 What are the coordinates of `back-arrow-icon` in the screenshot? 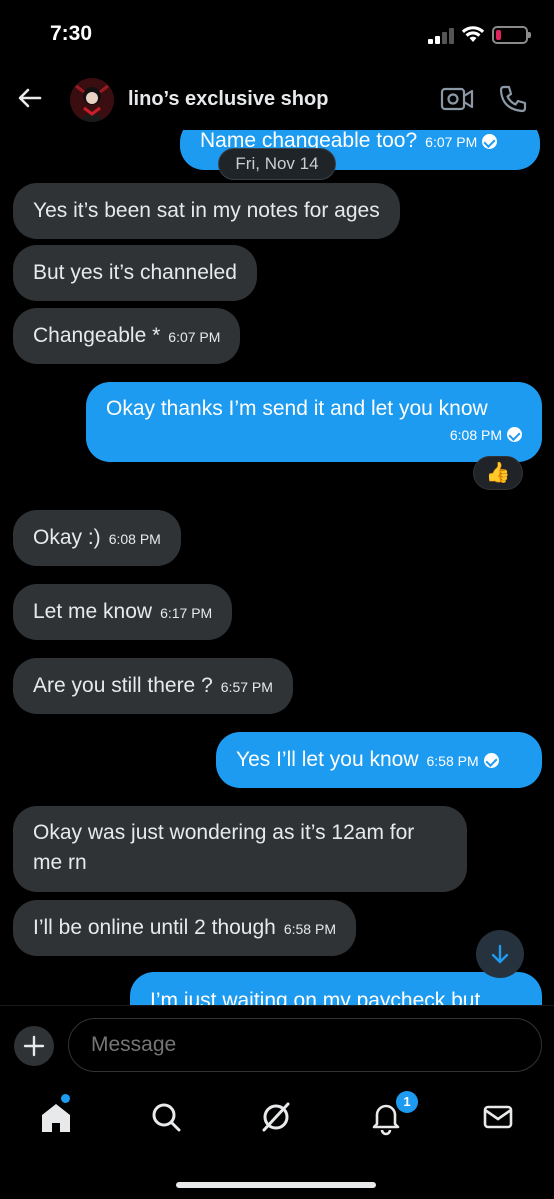 It's located at (30, 98).